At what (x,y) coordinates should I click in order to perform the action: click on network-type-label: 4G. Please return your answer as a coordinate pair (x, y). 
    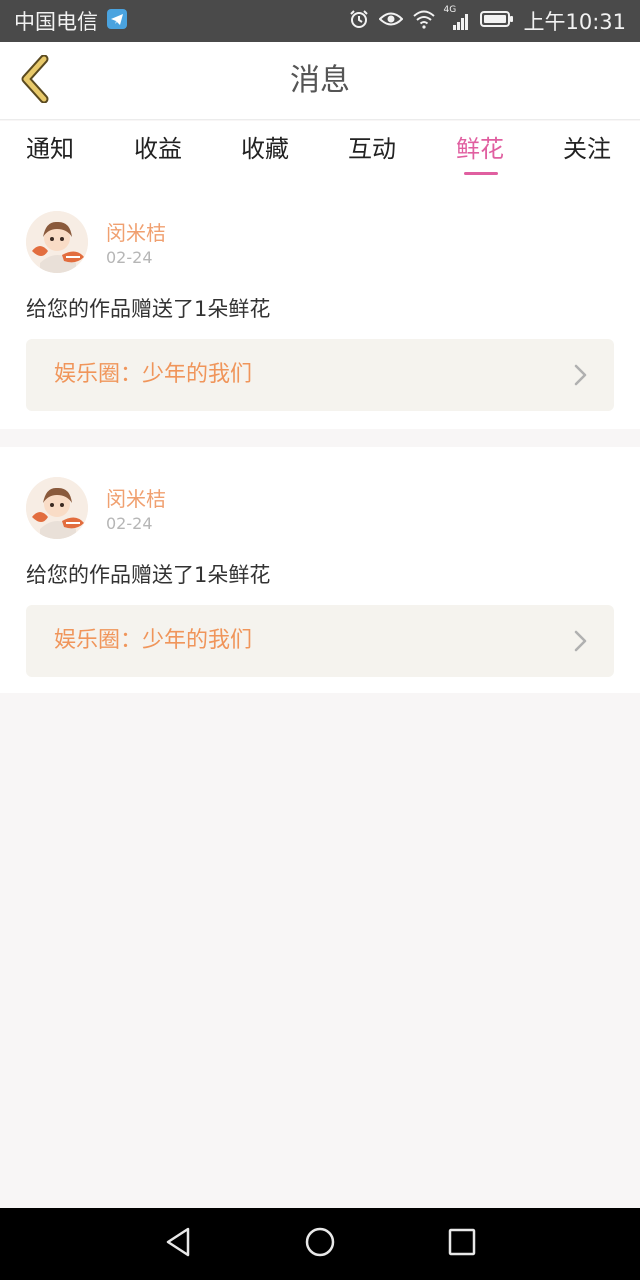
    Looking at the image, I should click on (450, 10).